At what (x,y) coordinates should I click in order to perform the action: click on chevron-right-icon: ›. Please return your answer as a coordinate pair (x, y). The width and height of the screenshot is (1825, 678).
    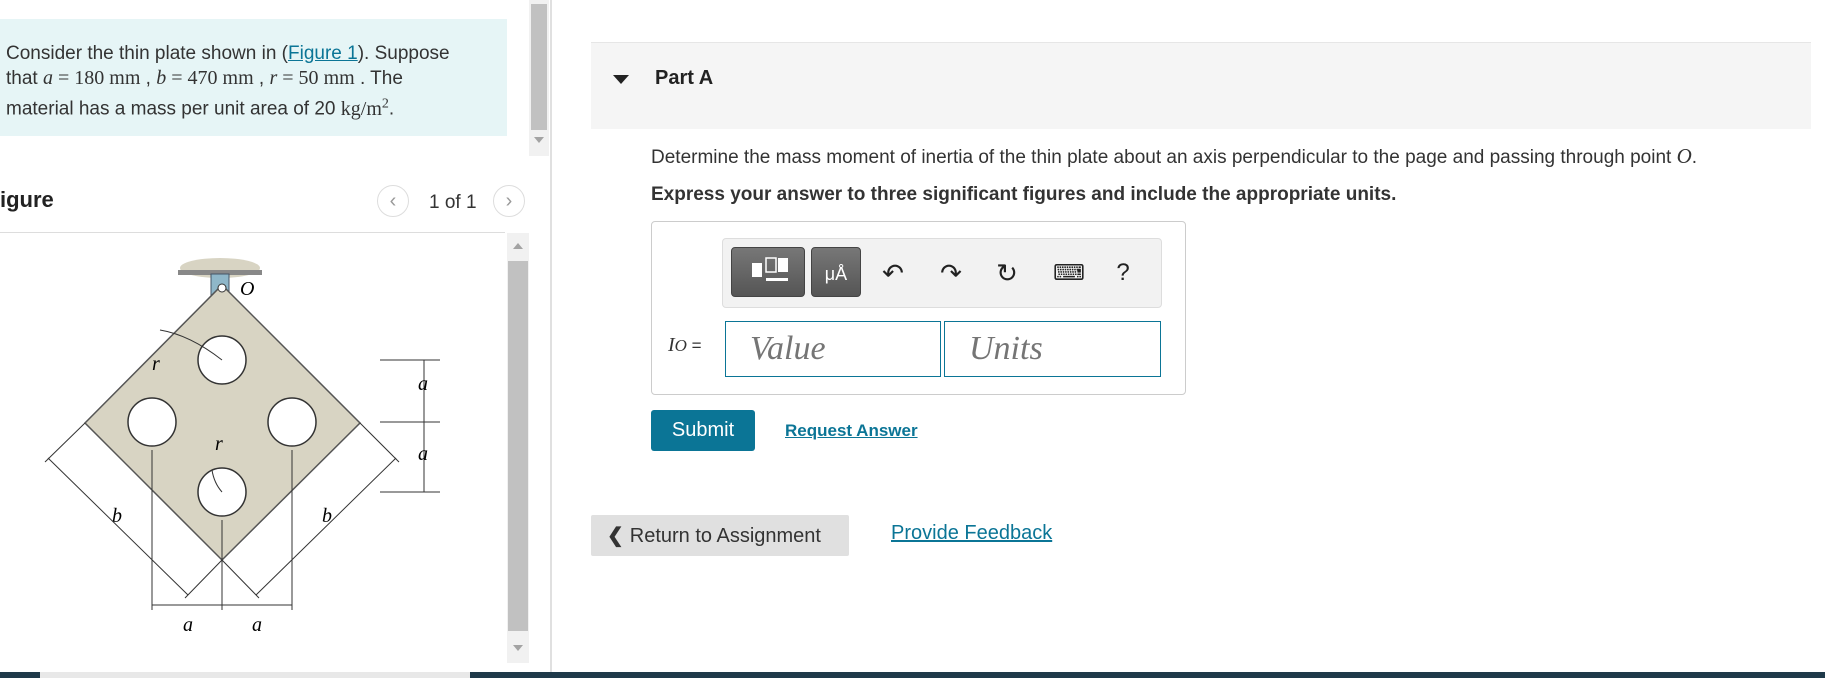
    Looking at the image, I should click on (509, 201).